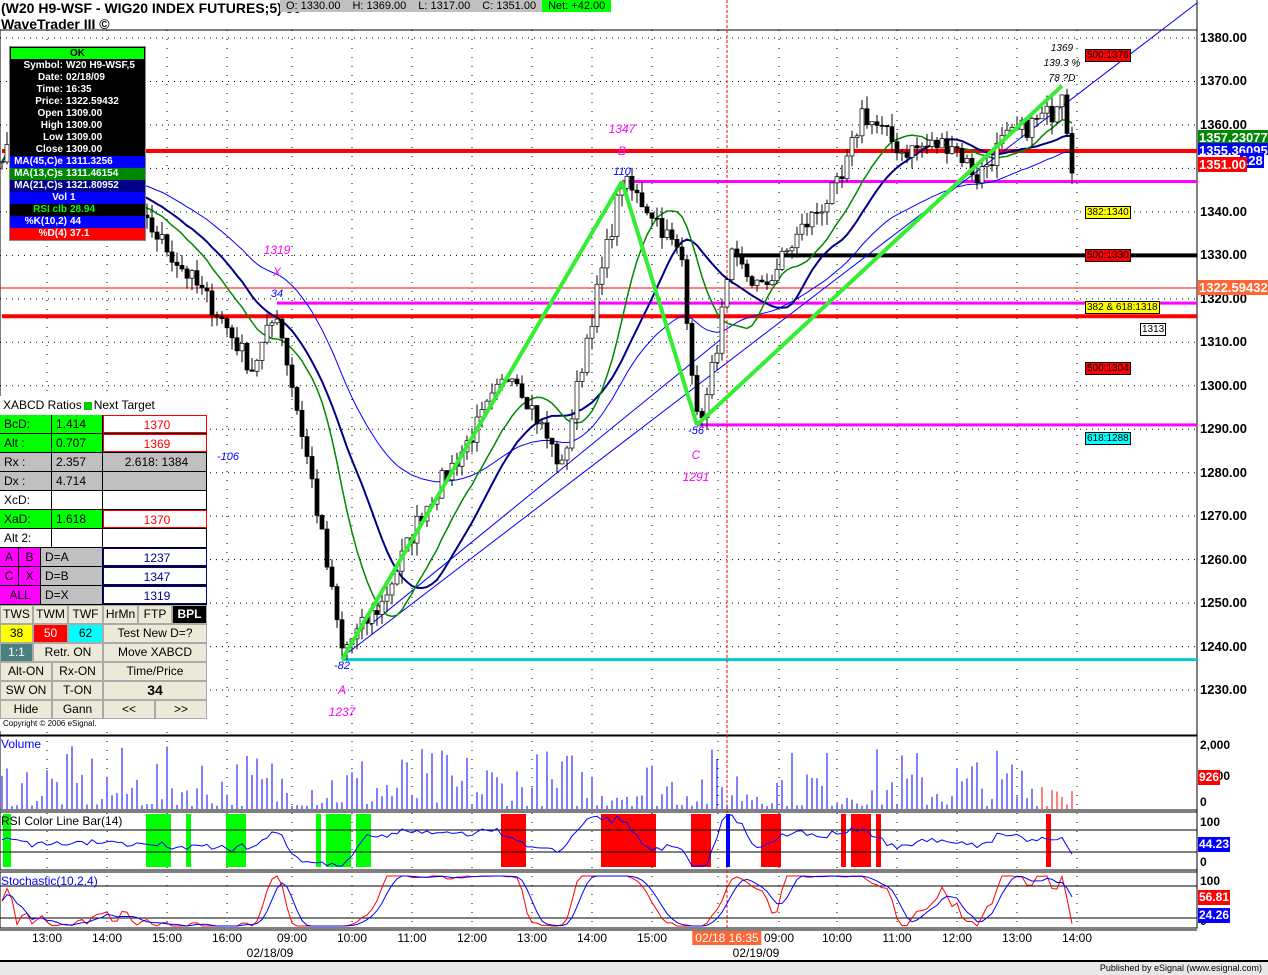  What do you see at coordinates (155, 481) in the screenshot?
I see `target-value` at bounding box center [155, 481].